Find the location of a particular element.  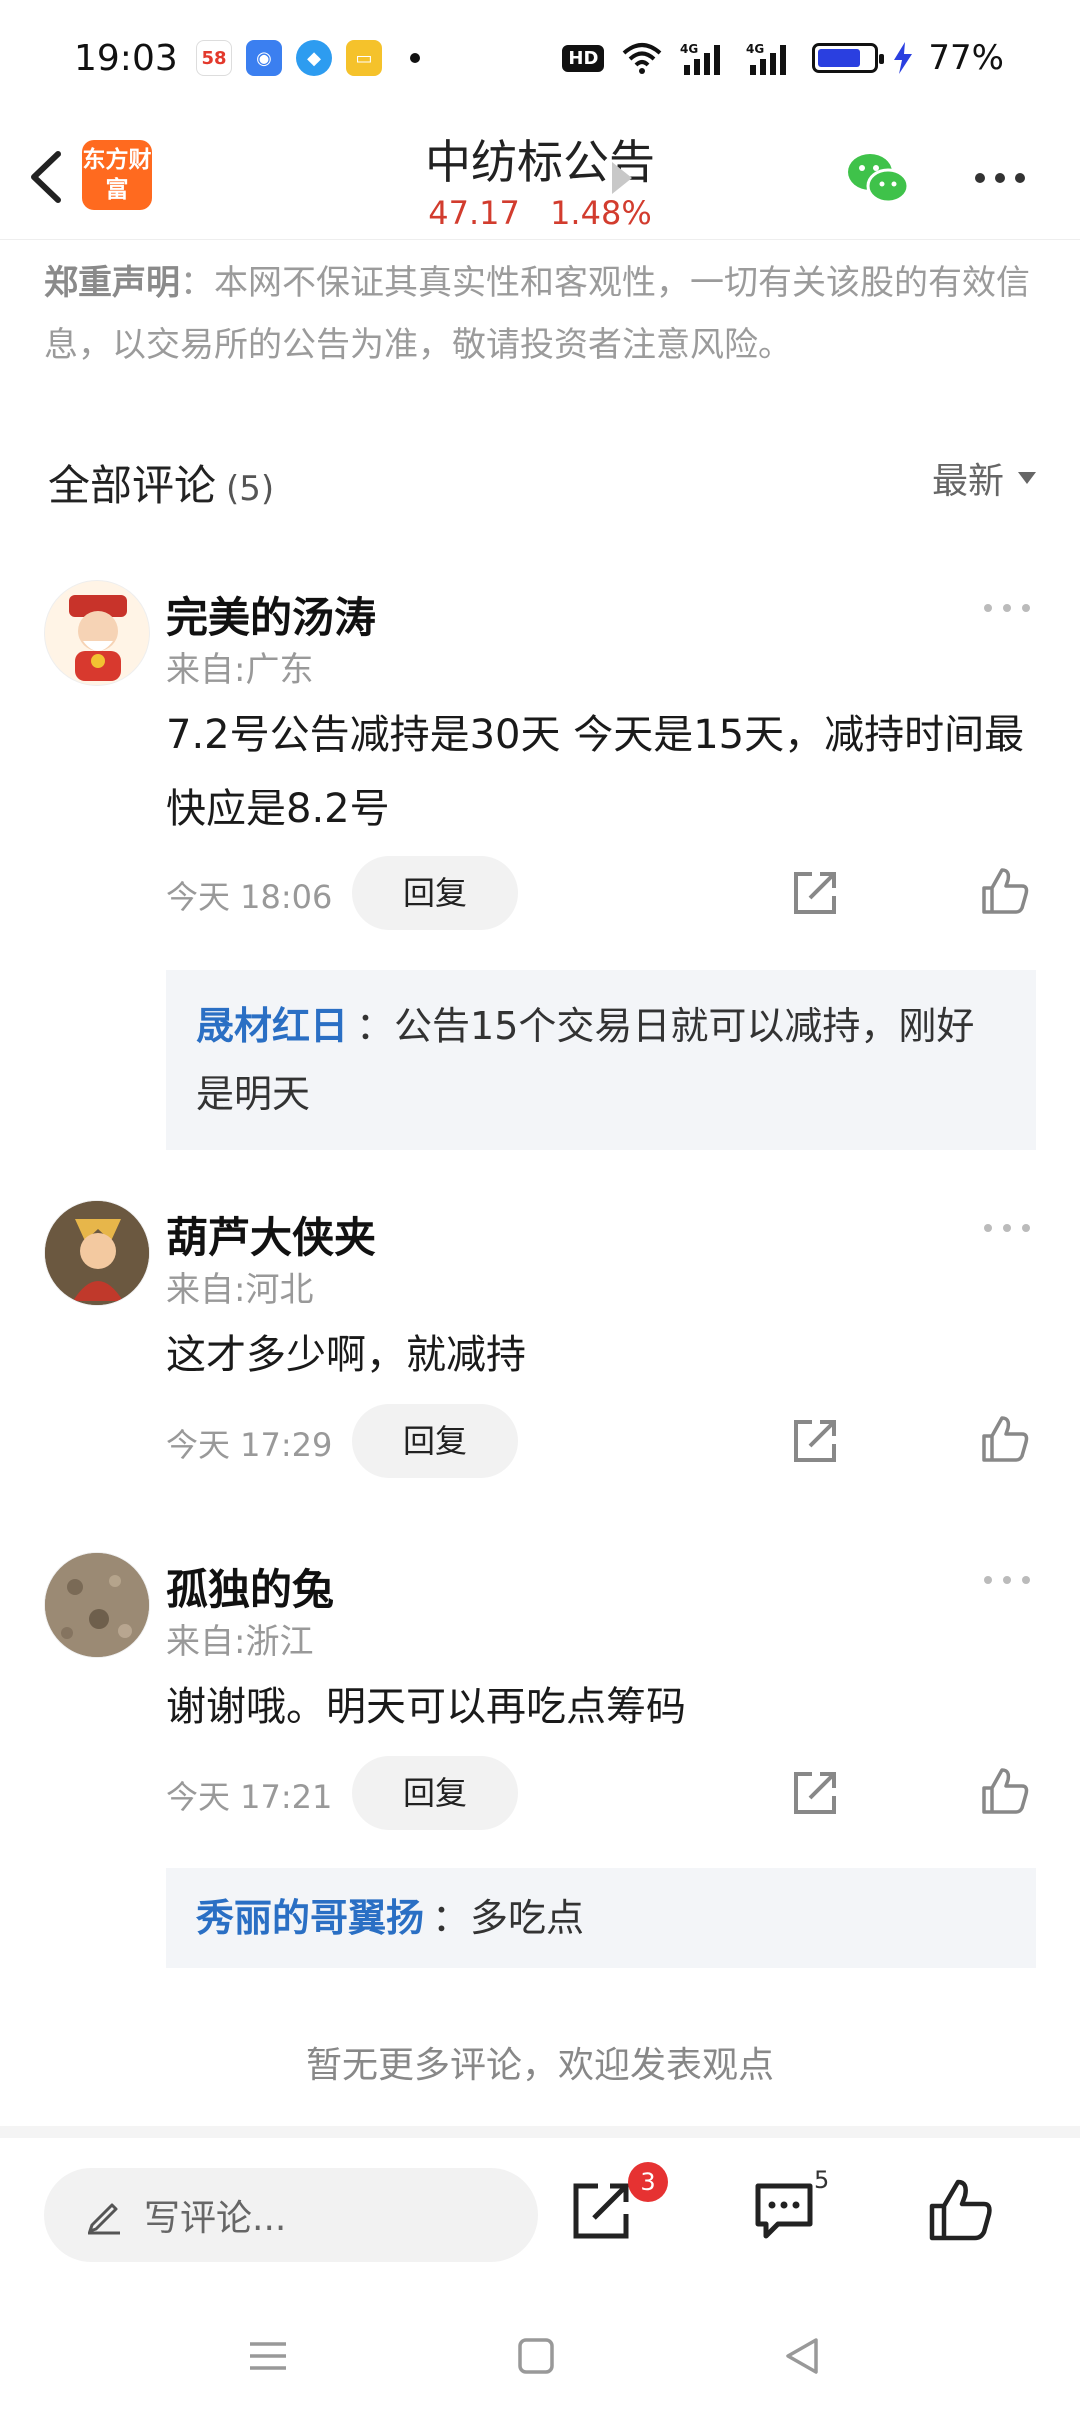

more-notifications-dot is located at coordinates (415, 58).